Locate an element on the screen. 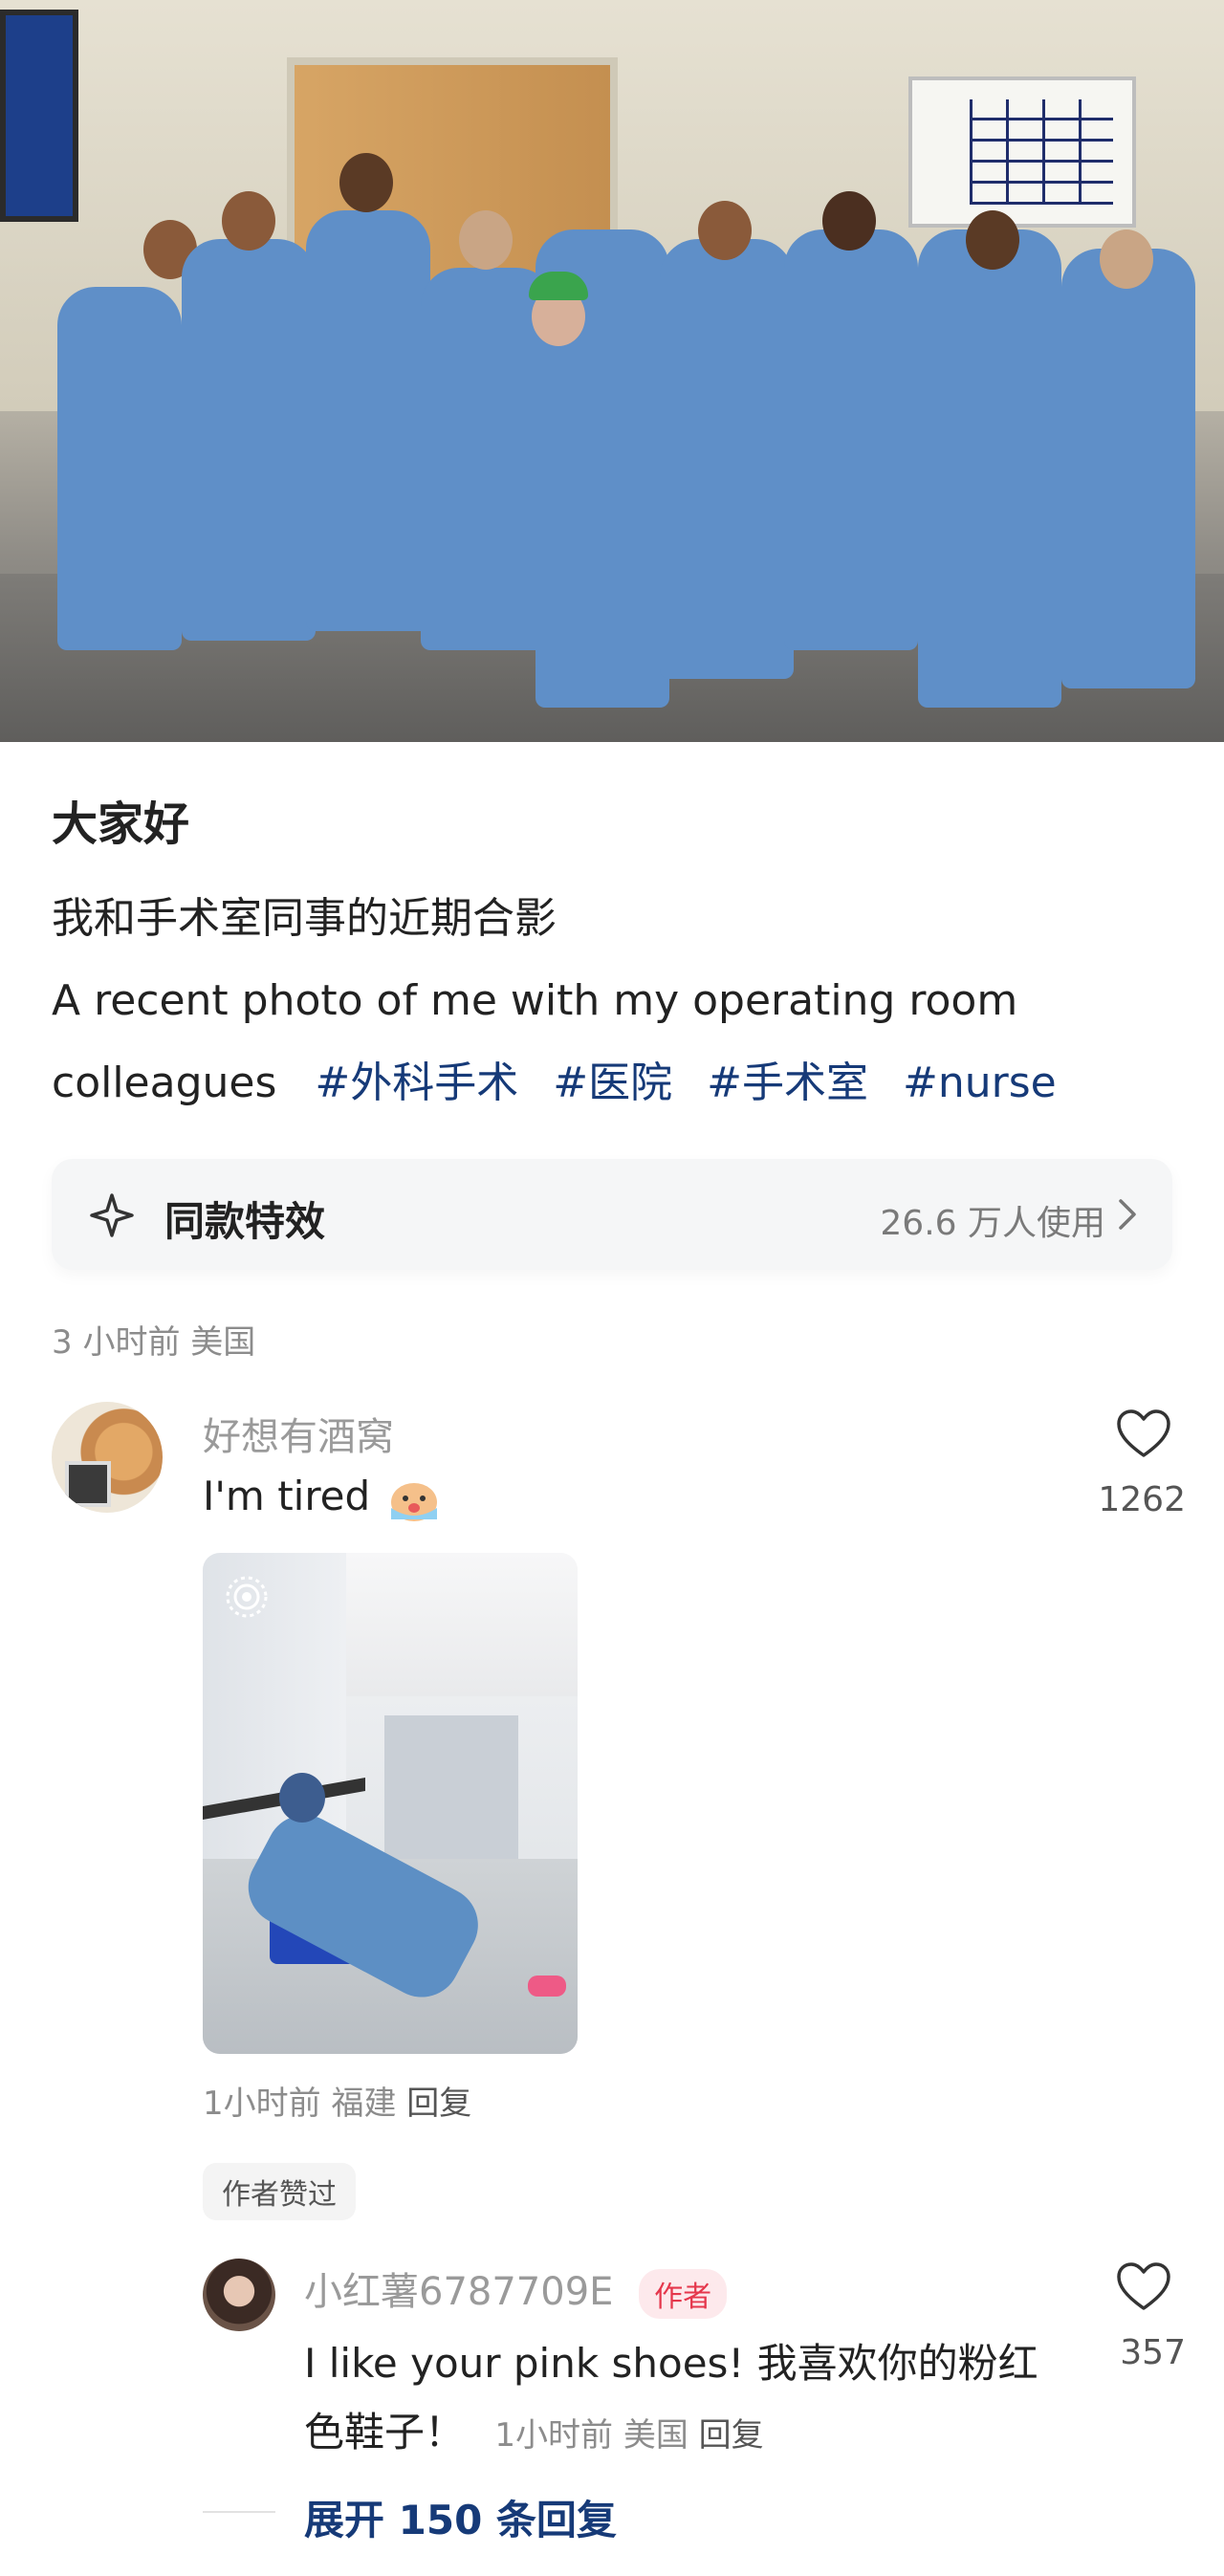 The width and height of the screenshot is (1224, 2576). comment-author-row: 小红薯6787709E 作者 is located at coordinates (516, 2289).